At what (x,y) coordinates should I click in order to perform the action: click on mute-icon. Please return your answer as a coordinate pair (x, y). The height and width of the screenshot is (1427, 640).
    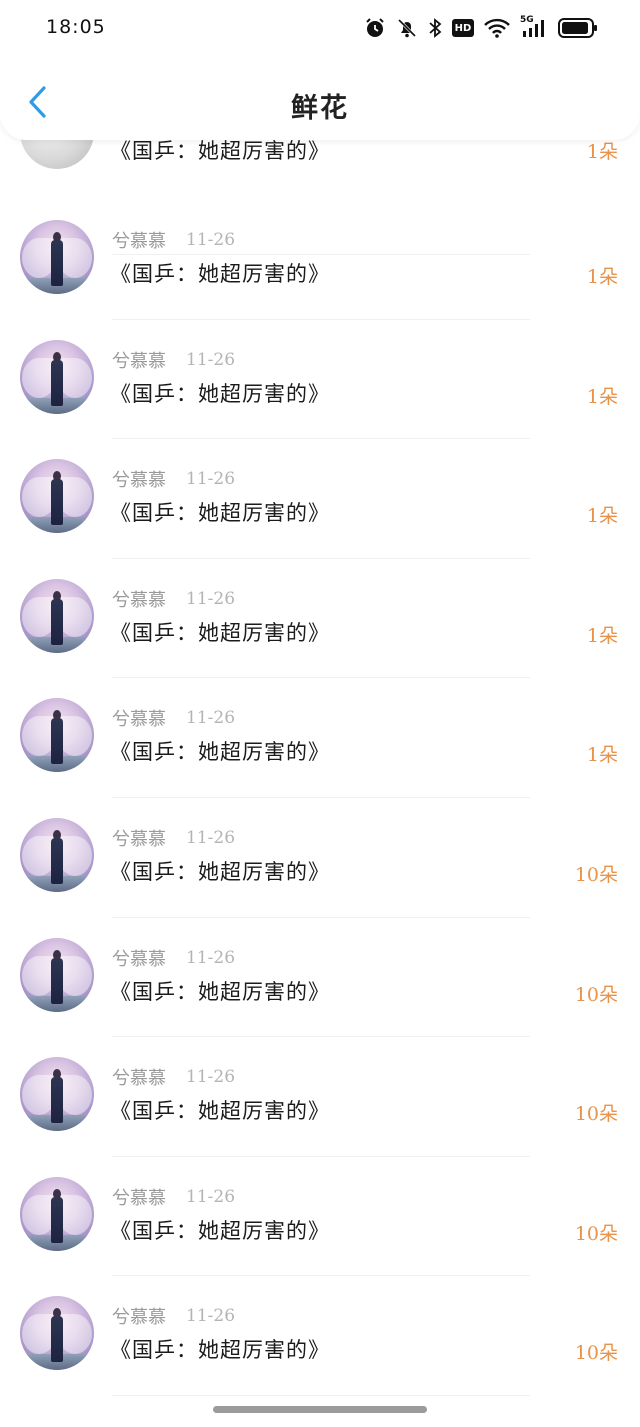
    Looking at the image, I should click on (407, 28).